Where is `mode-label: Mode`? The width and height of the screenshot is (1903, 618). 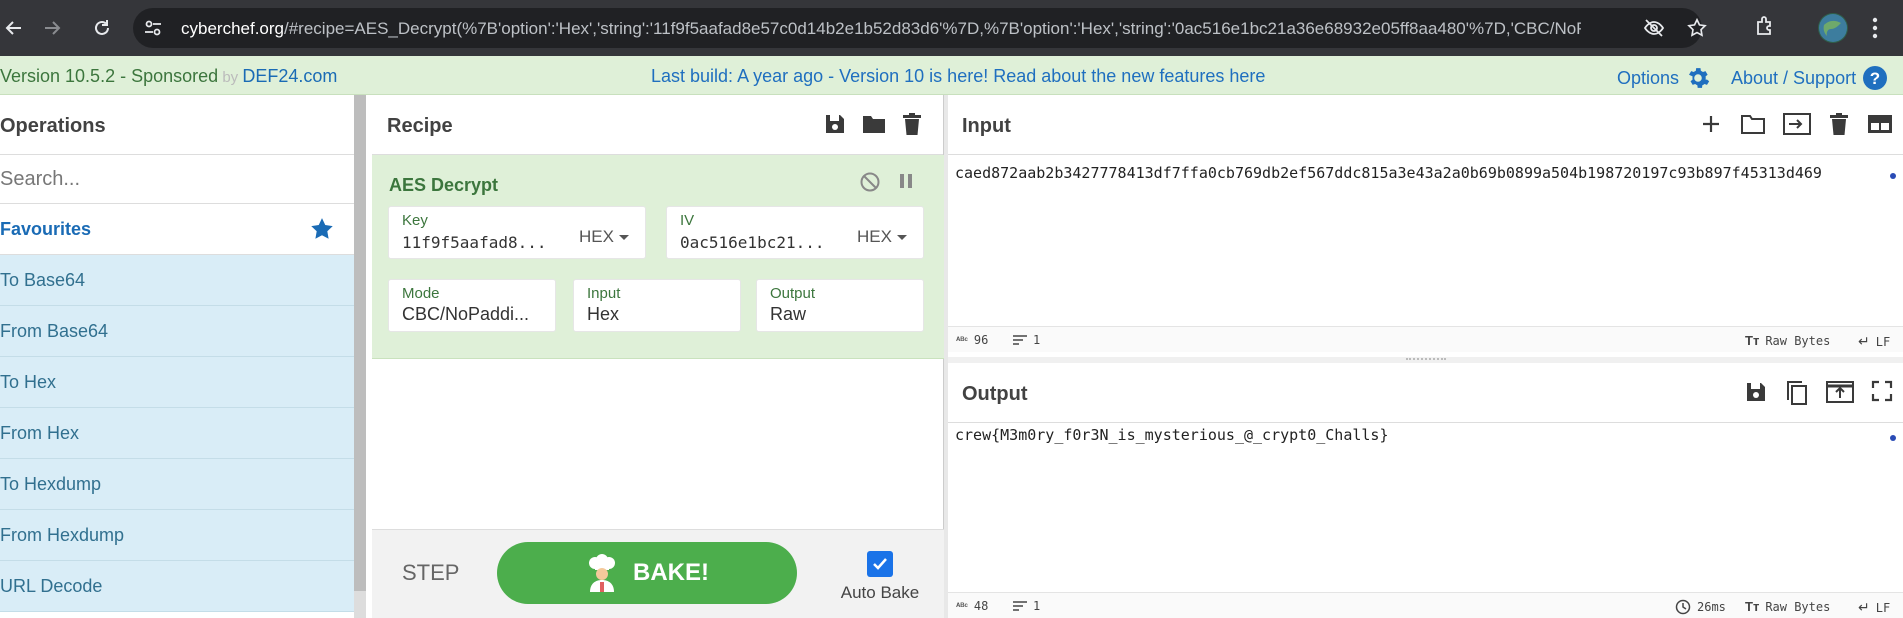 mode-label: Mode is located at coordinates (421, 293).